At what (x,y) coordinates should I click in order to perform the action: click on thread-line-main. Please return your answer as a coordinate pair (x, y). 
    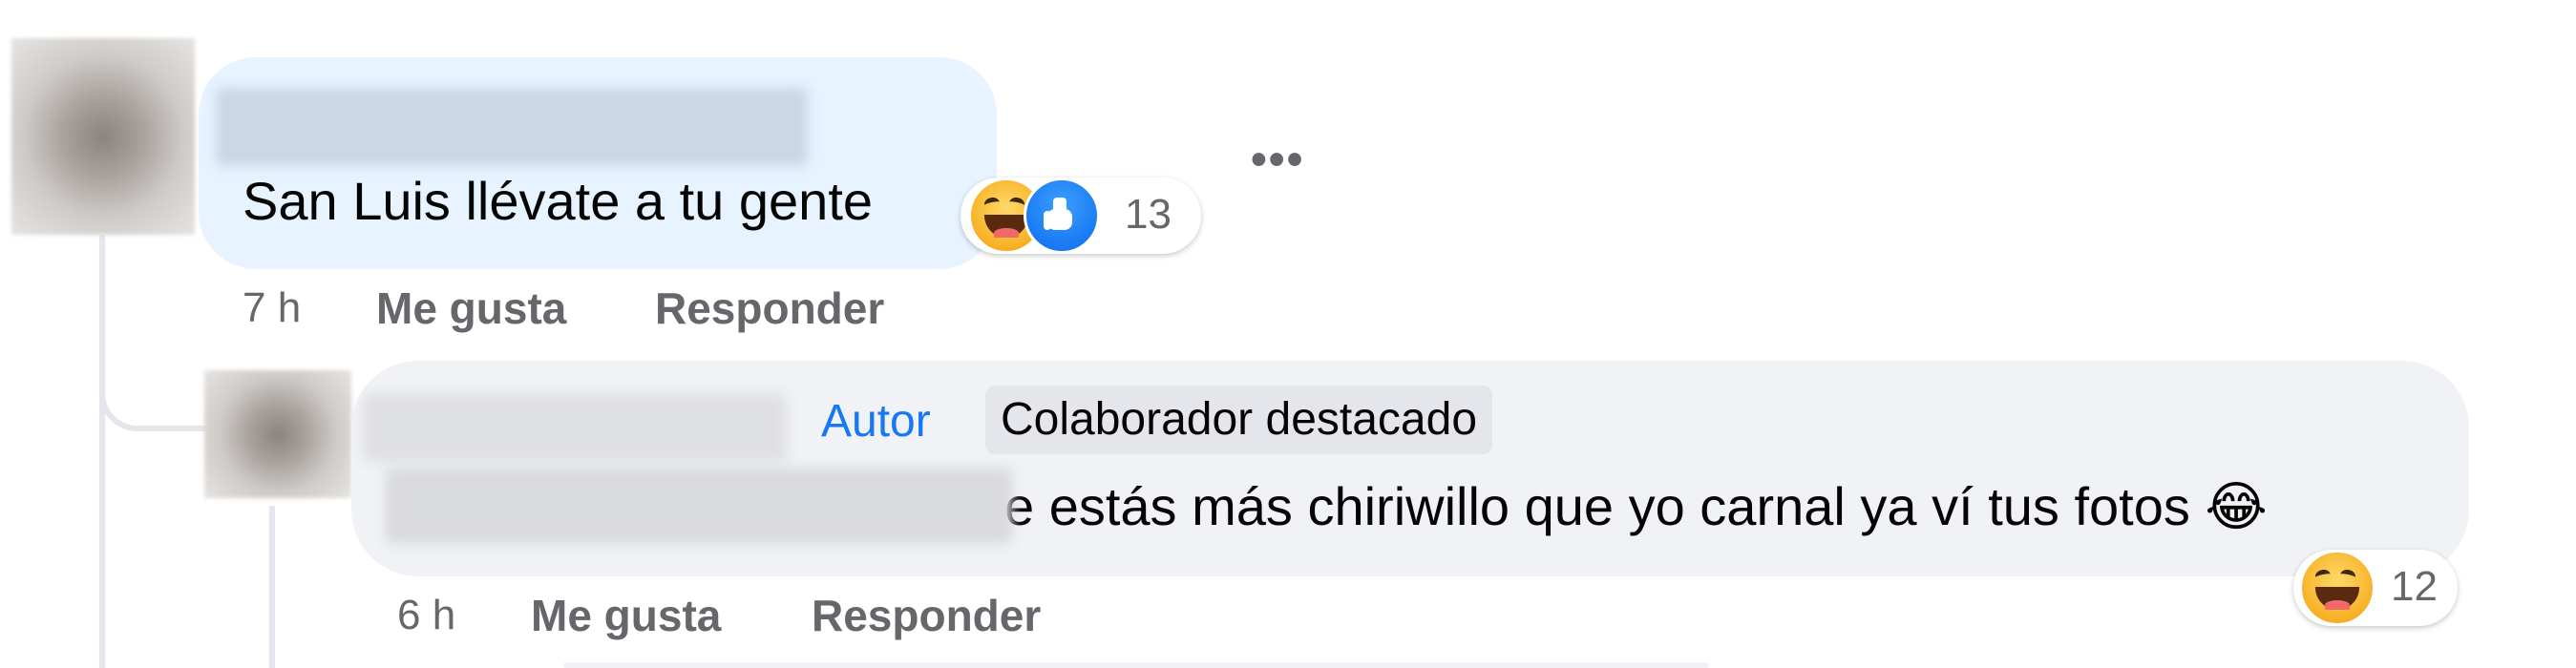
    Looking at the image, I should click on (102, 451).